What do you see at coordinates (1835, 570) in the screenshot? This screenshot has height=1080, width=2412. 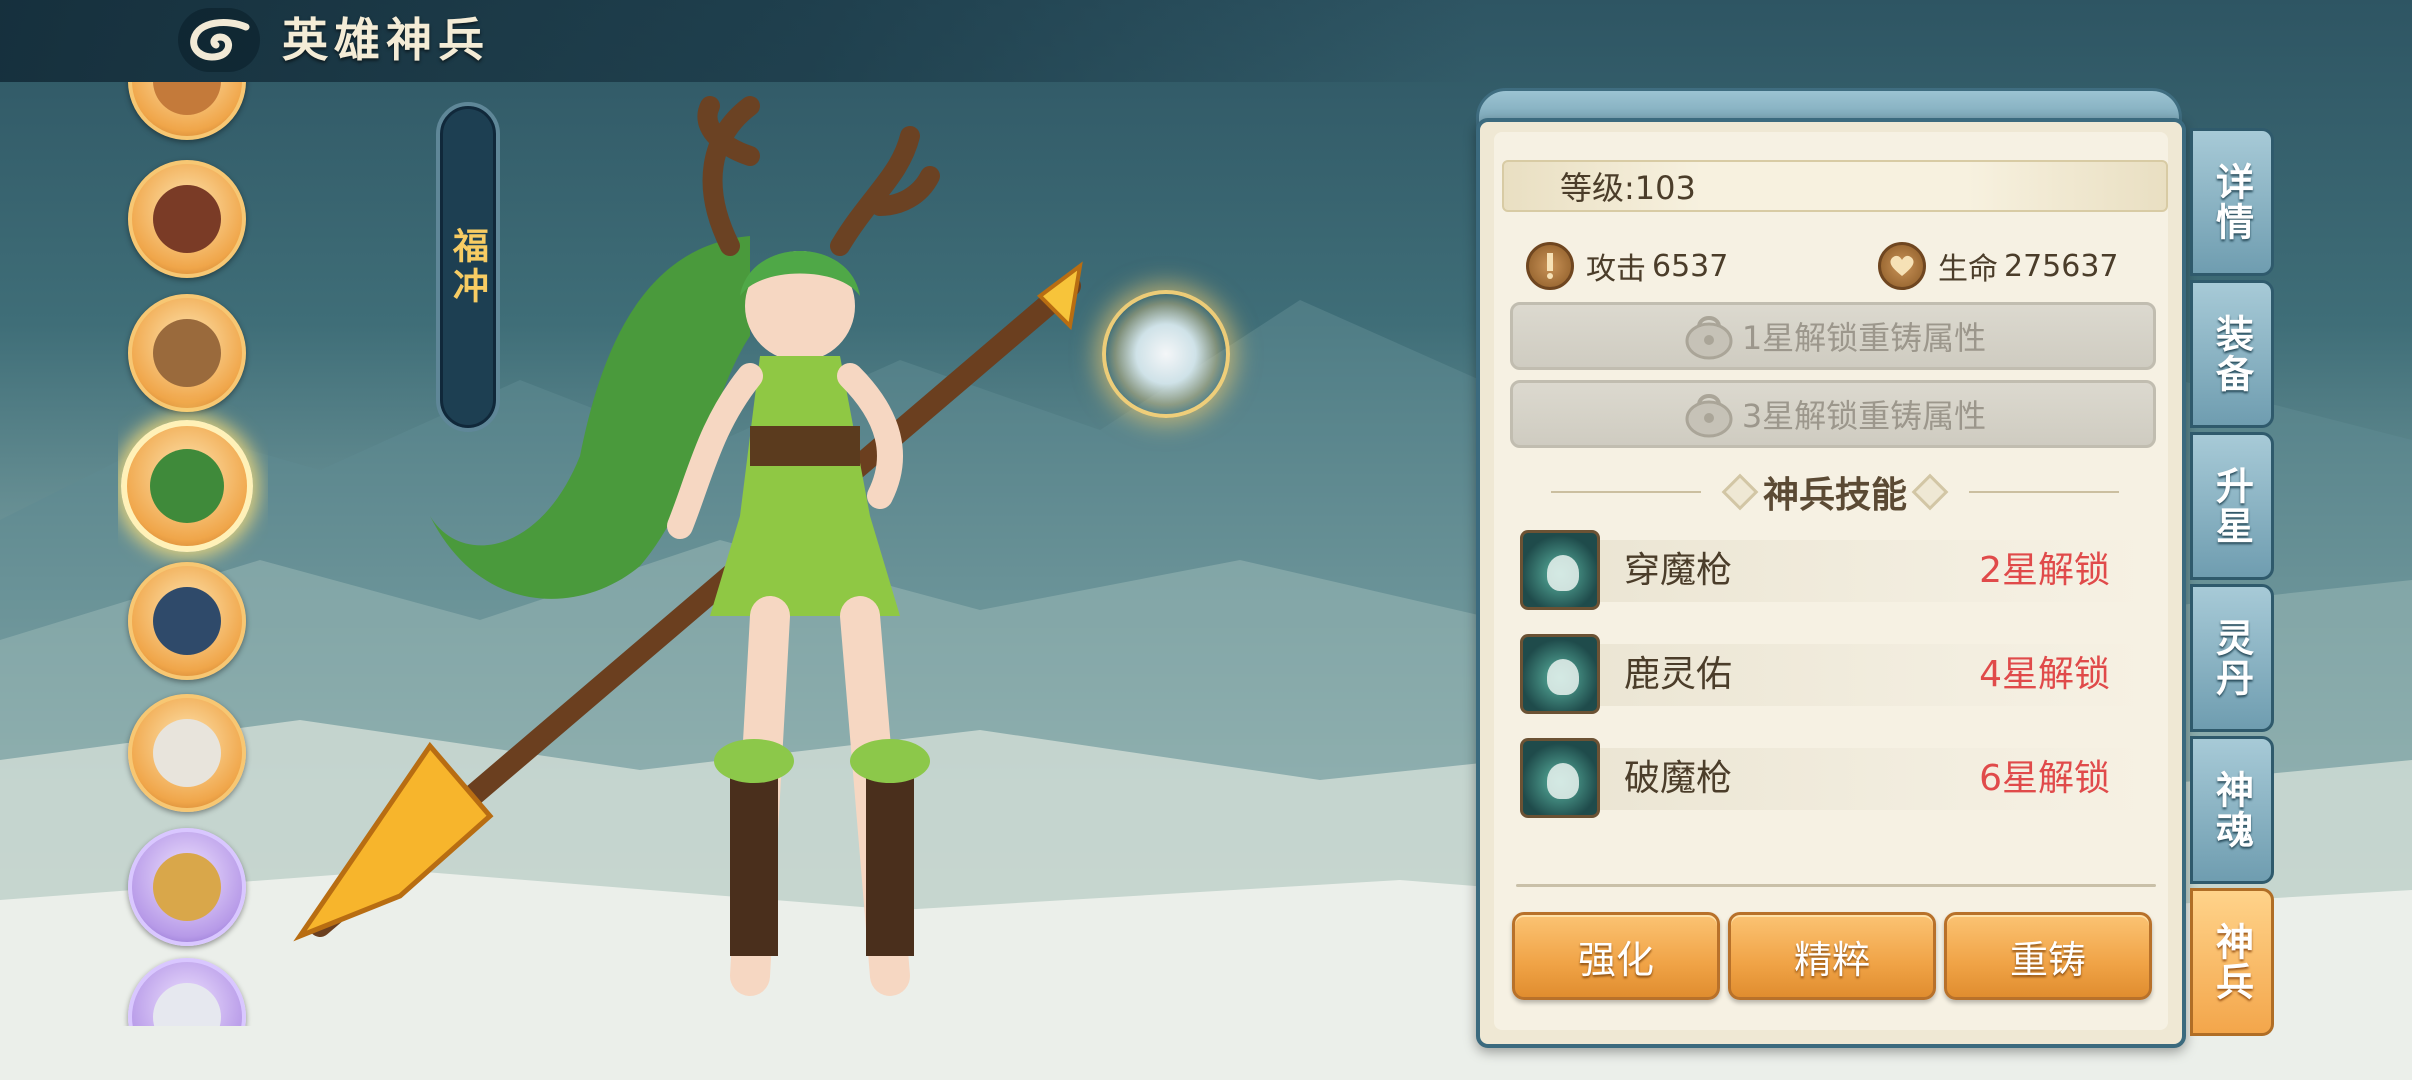 I see `skill-row: 穿魔枪 2星解锁` at bounding box center [1835, 570].